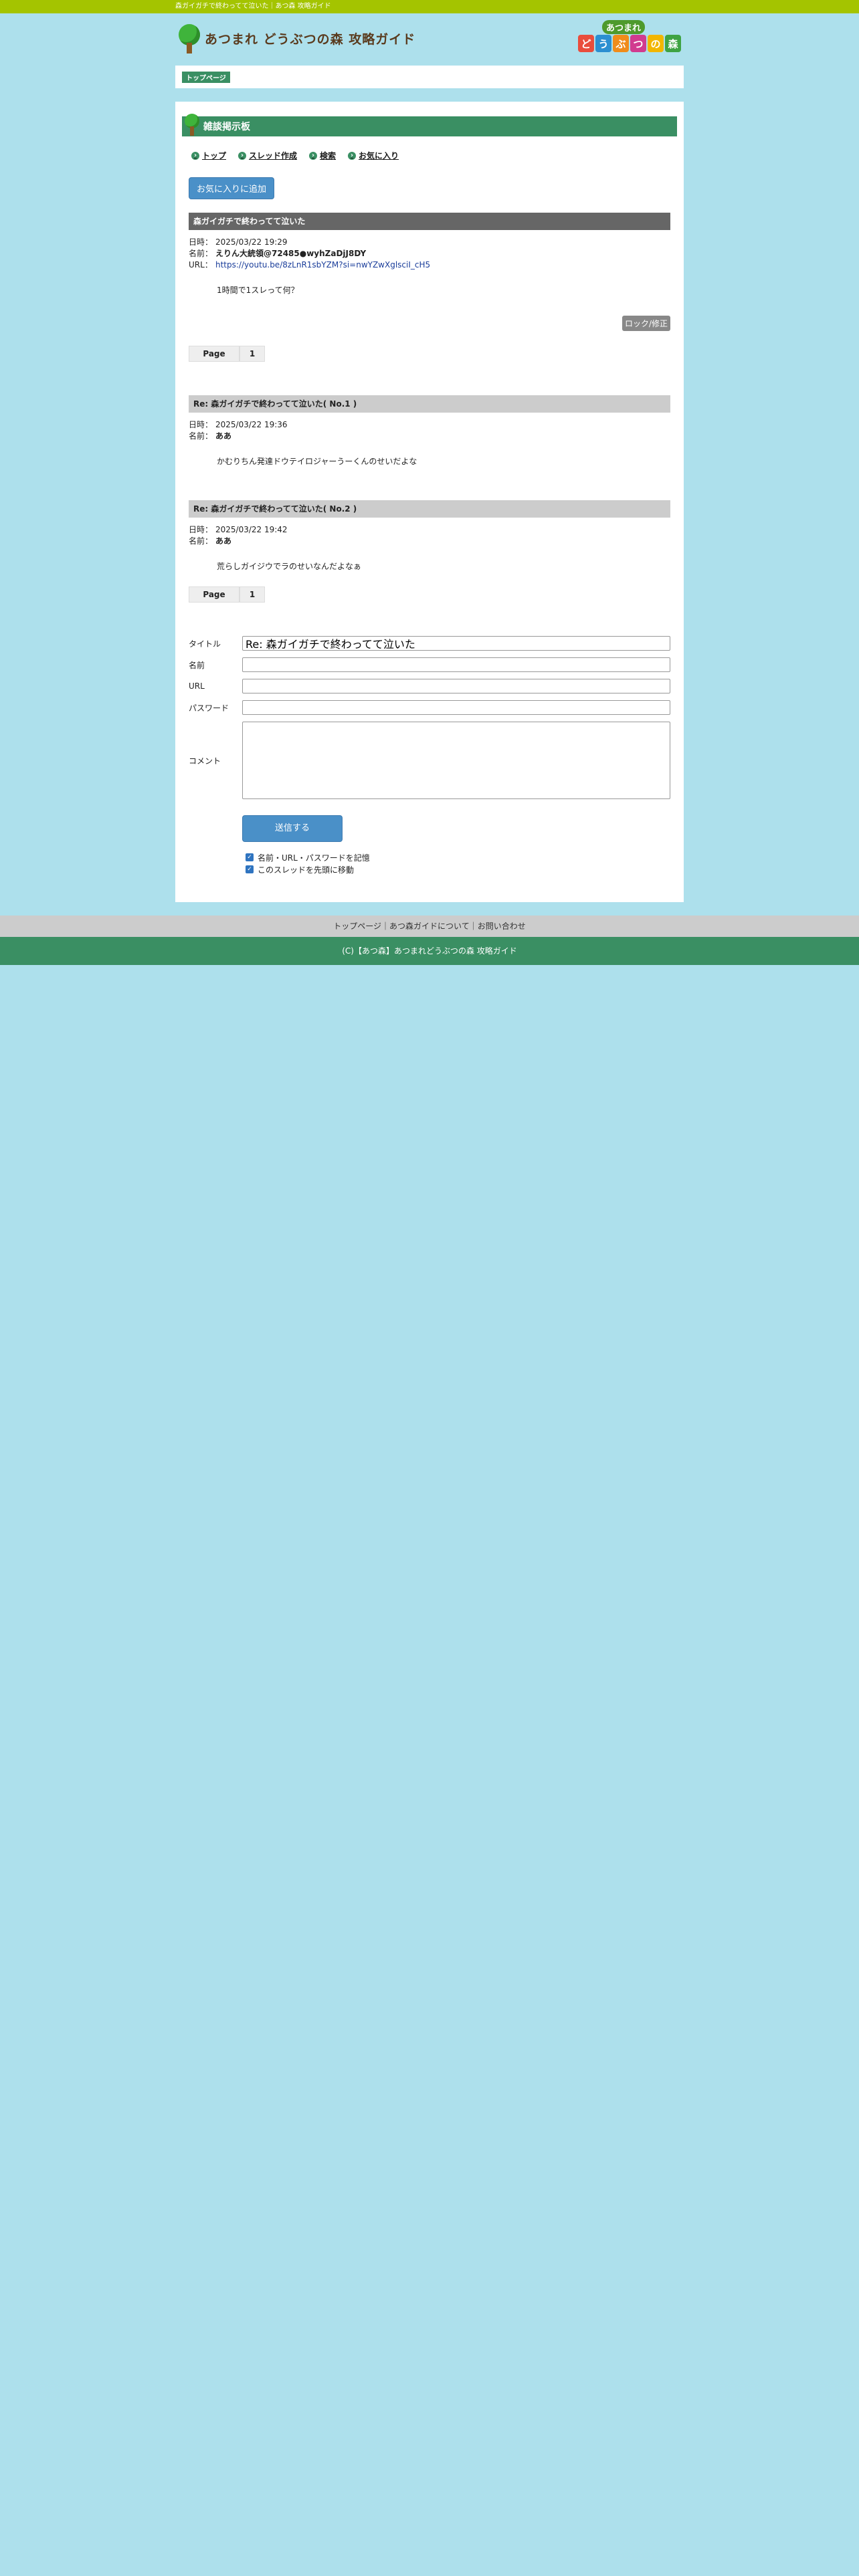 This screenshot has width=859, height=2576. I want to click on pager-bottom: Page 1, so click(437, 595).